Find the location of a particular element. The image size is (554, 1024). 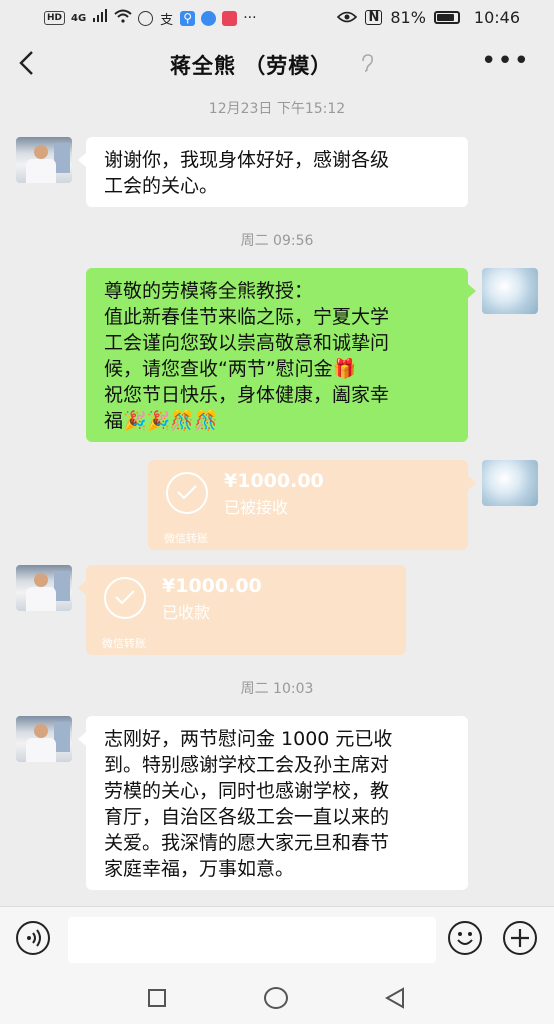

transfer-card-received: ¥1000.00 已收款 微信转账 is located at coordinates (242, 610).